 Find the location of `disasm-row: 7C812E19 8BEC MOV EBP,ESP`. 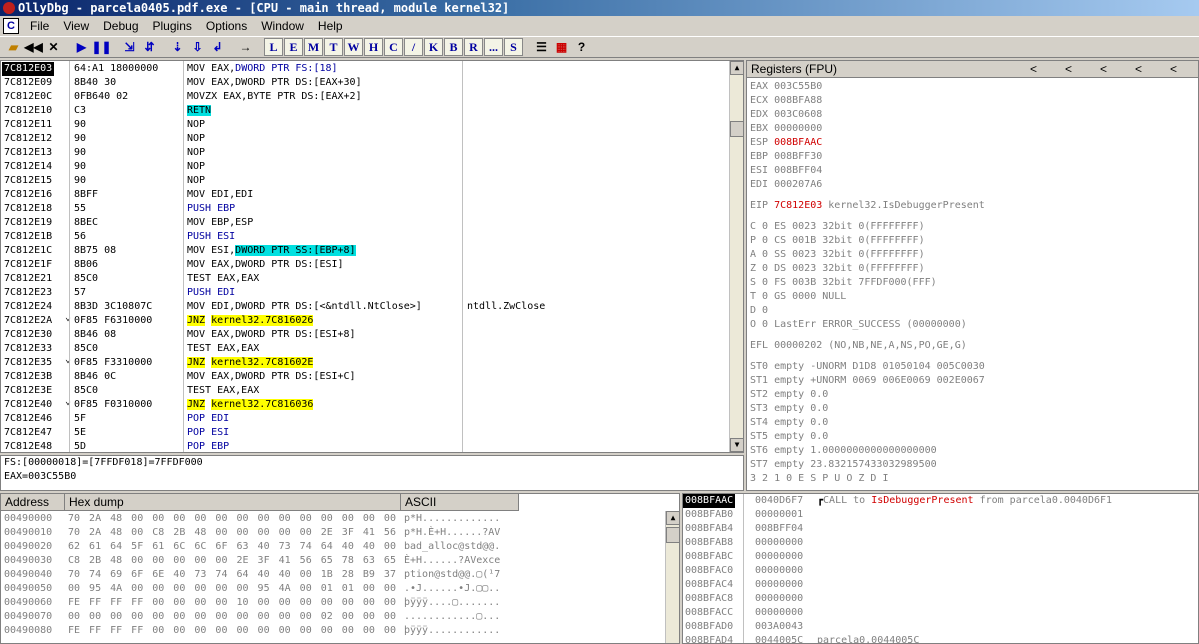

disasm-row: 7C812E19 8BEC MOV EBP,ESP is located at coordinates (365, 223).